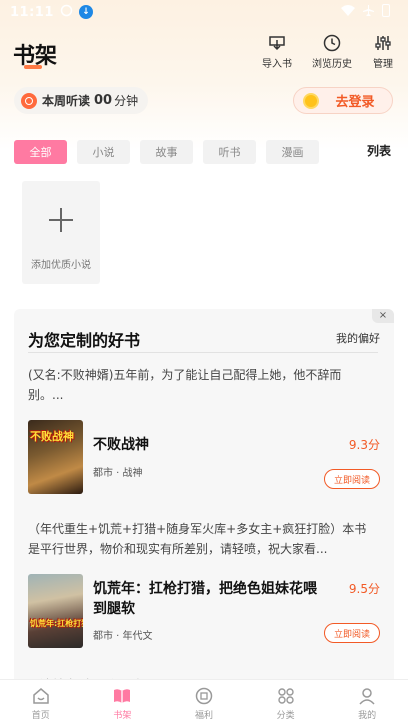 This screenshot has width=408, height=725. I want to click on book-title: 不败战神, so click(210, 445).